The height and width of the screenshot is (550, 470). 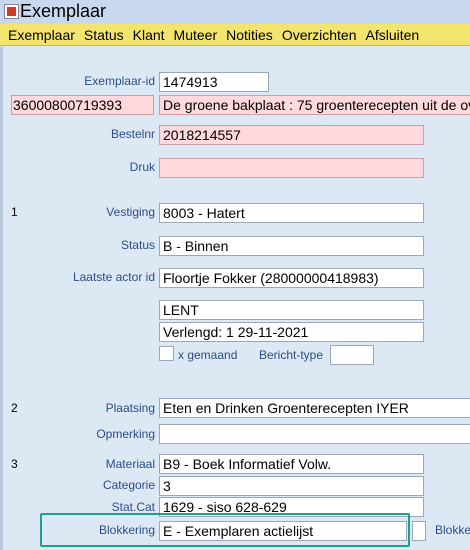 I want to click on menu-muteer: Muteer, so click(x=196, y=35).